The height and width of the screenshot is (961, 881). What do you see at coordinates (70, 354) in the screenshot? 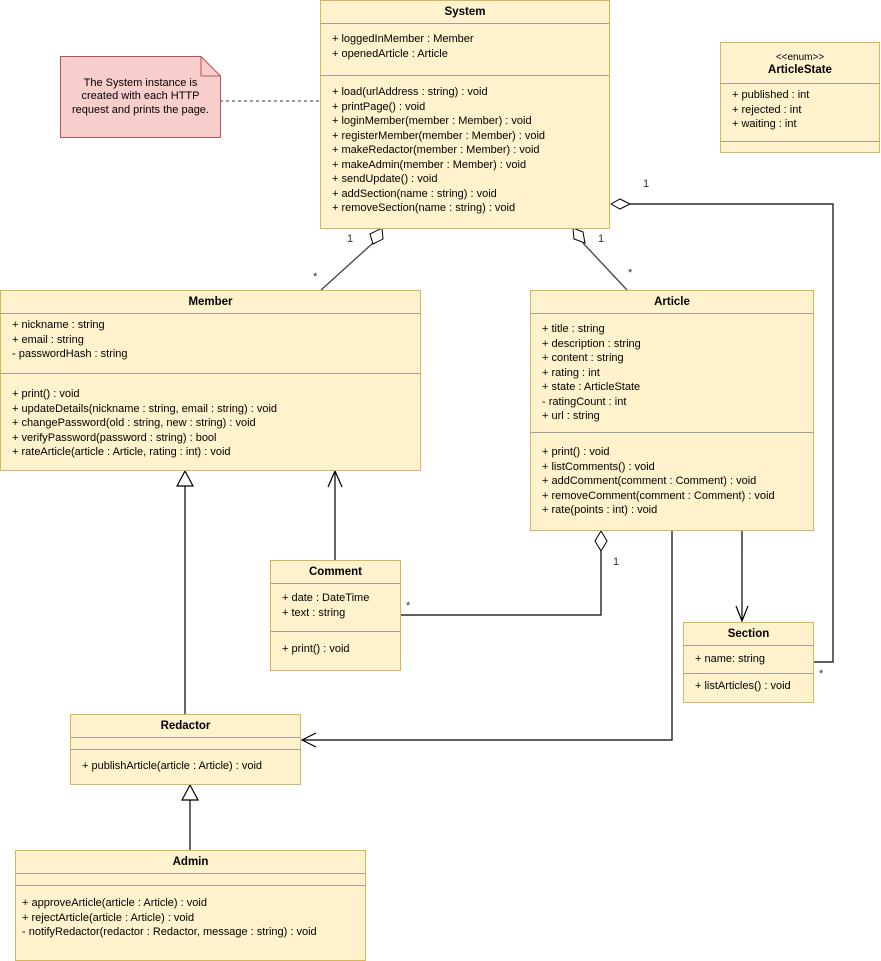
I see `class-attribute: - passwordHash : string` at bounding box center [70, 354].